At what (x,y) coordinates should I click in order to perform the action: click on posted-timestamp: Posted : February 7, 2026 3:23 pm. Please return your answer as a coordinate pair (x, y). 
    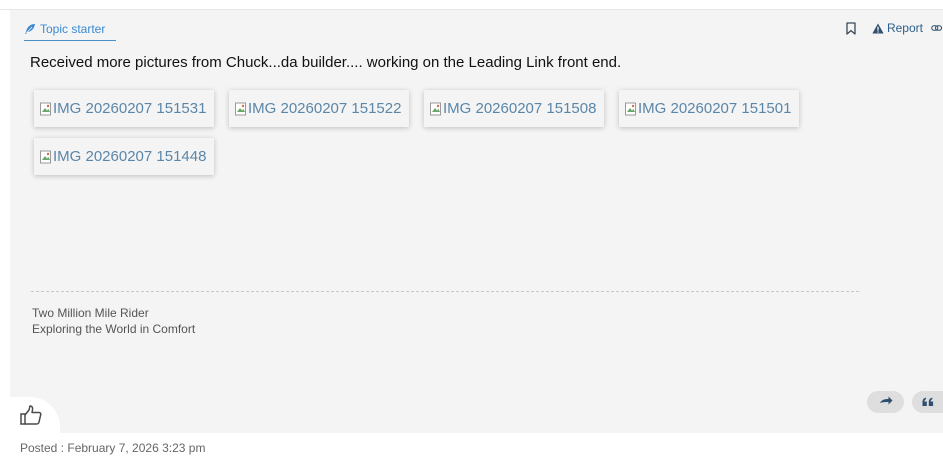
    Looking at the image, I should click on (113, 448).